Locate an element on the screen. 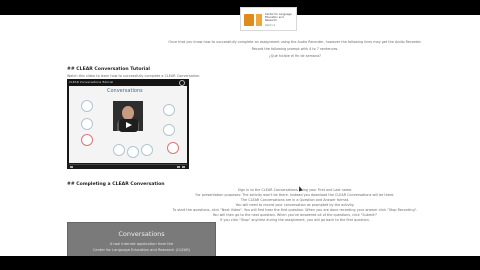 The width and height of the screenshot is (480, 270). microphone-icon is located at coordinates (87, 124).